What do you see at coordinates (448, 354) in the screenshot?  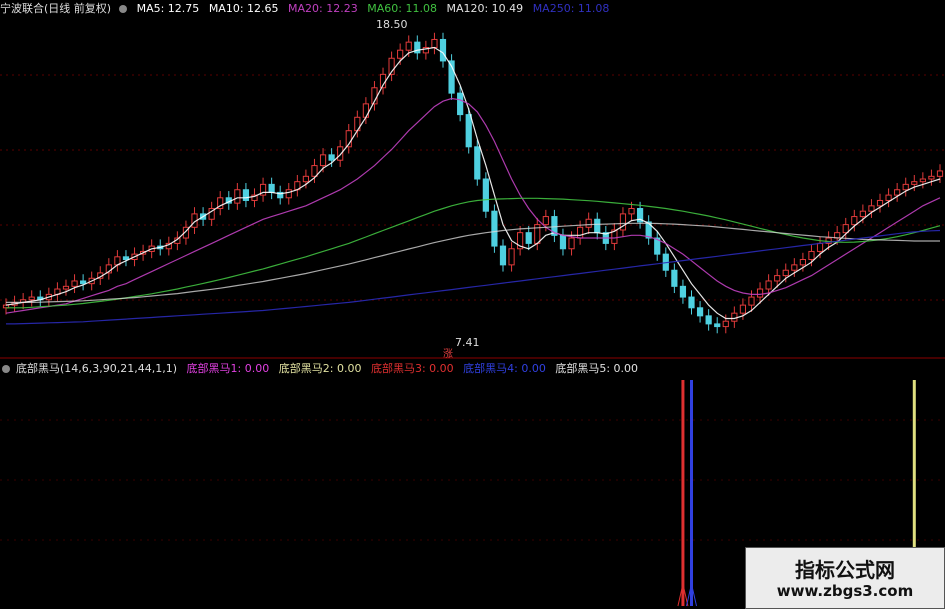 I see `low-mark-label: 涨` at bounding box center [448, 354].